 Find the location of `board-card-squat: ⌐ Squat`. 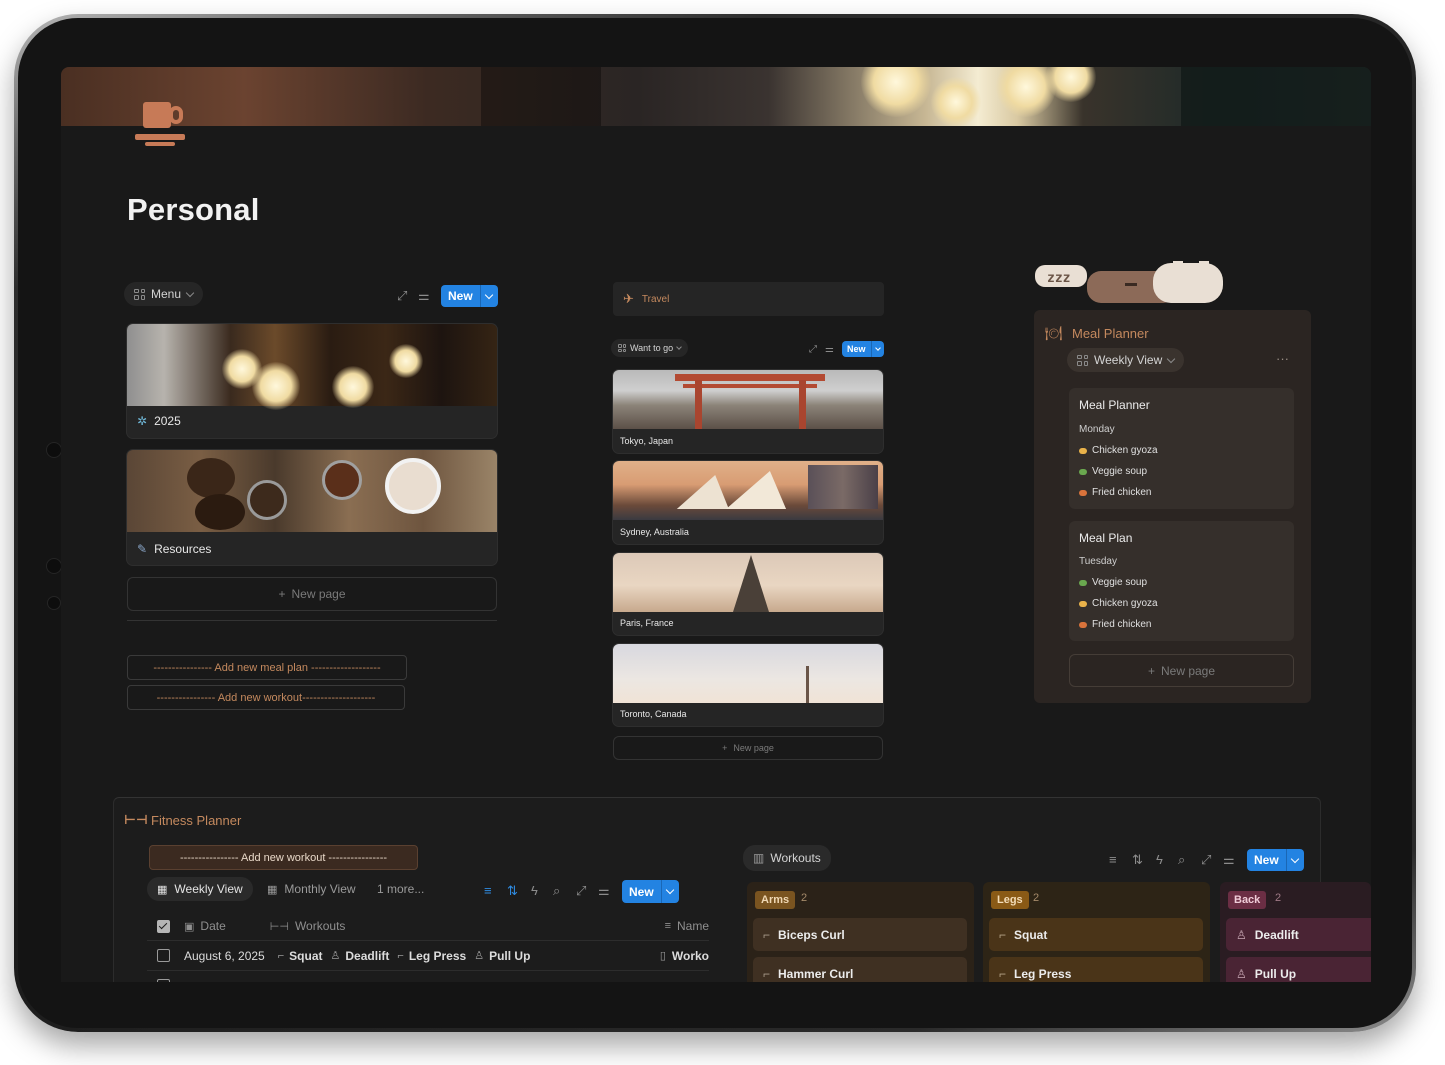

board-card-squat: ⌐ Squat is located at coordinates (1096, 934).